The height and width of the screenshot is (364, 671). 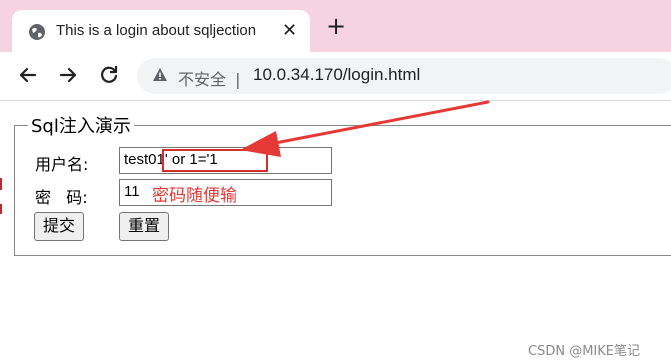 What do you see at coordinates (584, 351) in the screenshot?
I see `watermark: CSDN @MIKE笔记` at bounding box center [584, 351].